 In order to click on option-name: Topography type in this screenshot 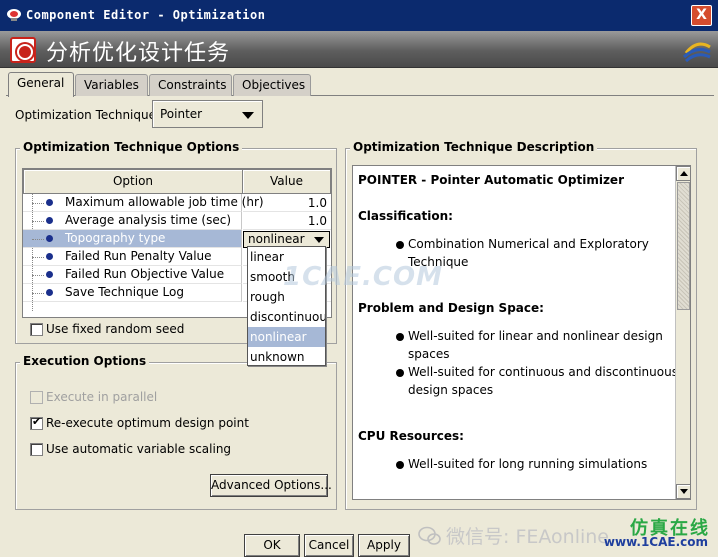, I will do `click(115, 238)`.